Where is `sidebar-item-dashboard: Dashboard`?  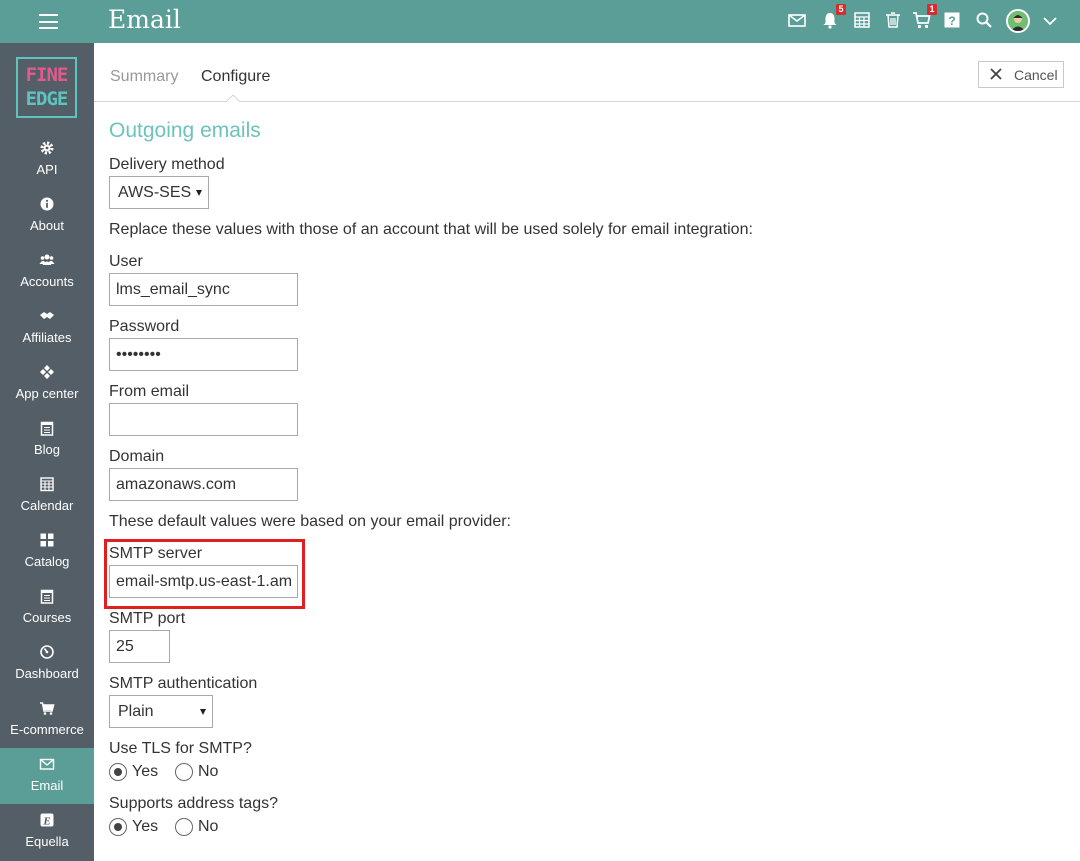 sidebar-item-dashboard: Dashboard is located at coordinates (47, 664).